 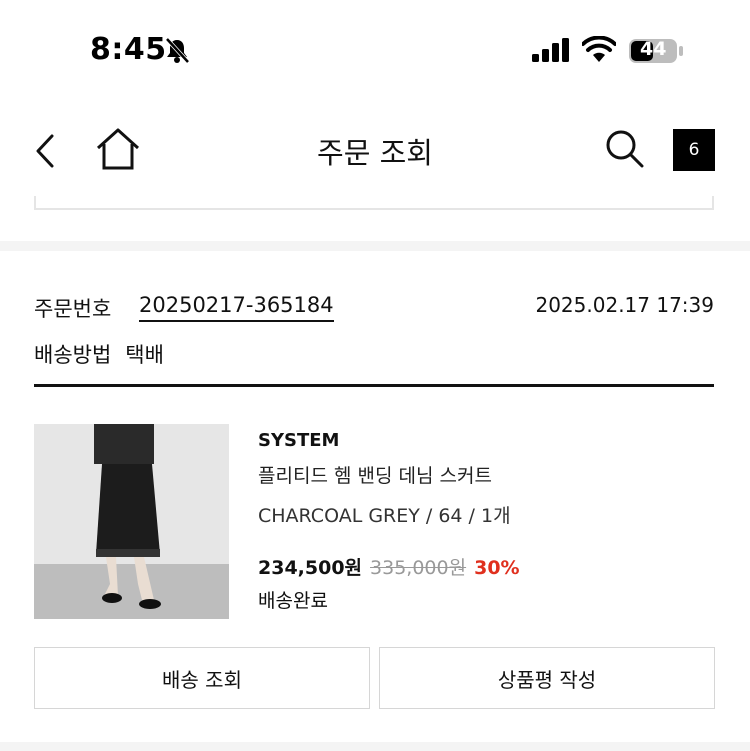 What do you see at coordinates (73, 355) in the screenshot?
I see `shipping-method-label: 배송방법` at bounding box center [73, 355].